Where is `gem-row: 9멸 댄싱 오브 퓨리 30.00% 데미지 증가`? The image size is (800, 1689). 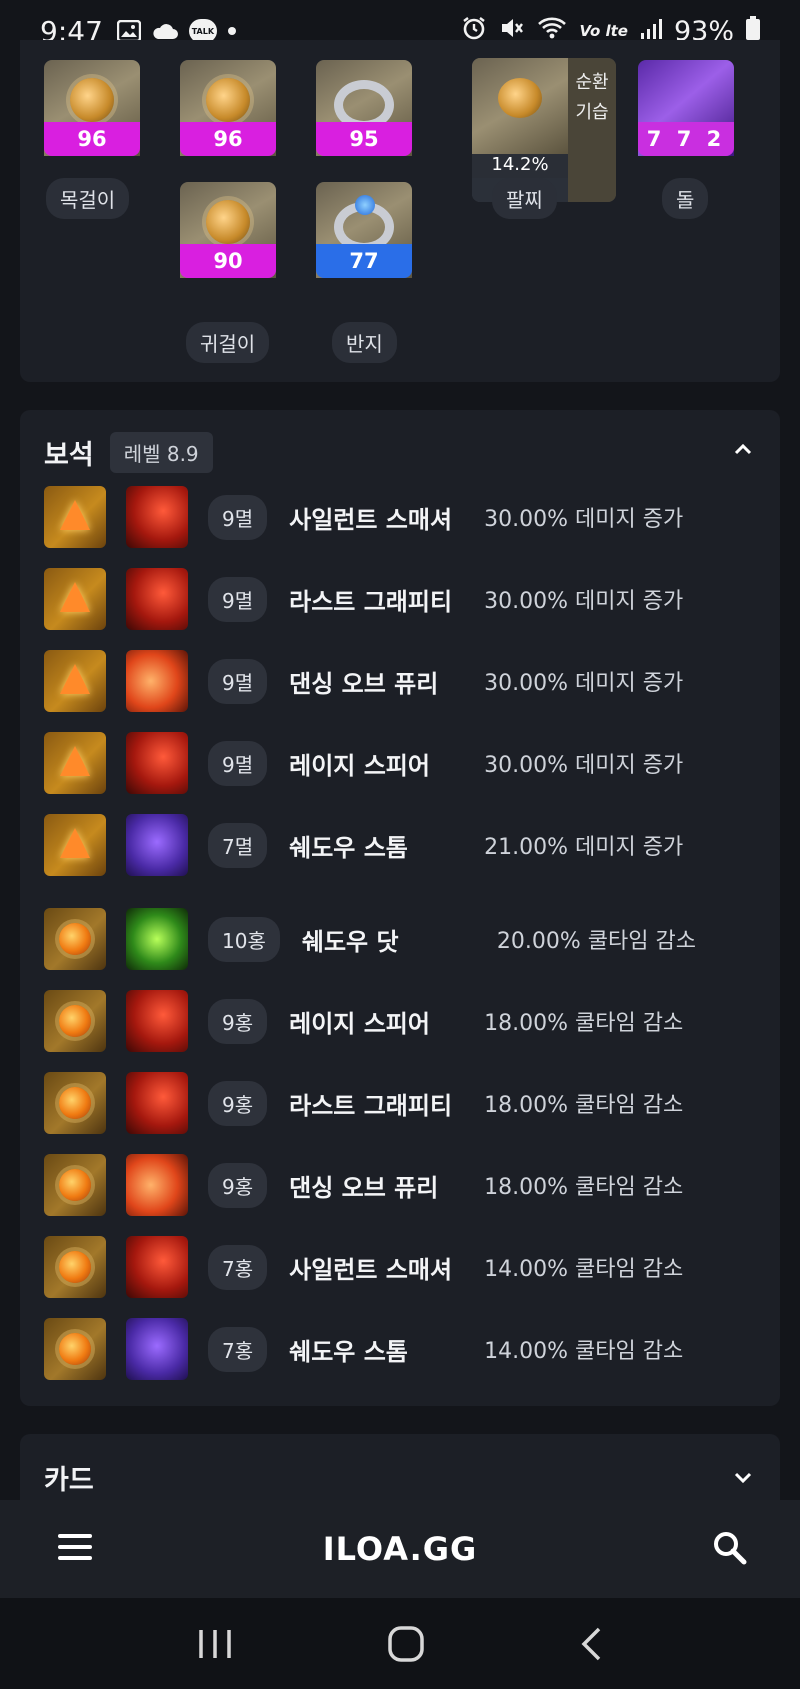
gem-row: 9멸 댄싱 오브 퓨리 30.00% 데미지 증가 is located at coordinates (394, 681).